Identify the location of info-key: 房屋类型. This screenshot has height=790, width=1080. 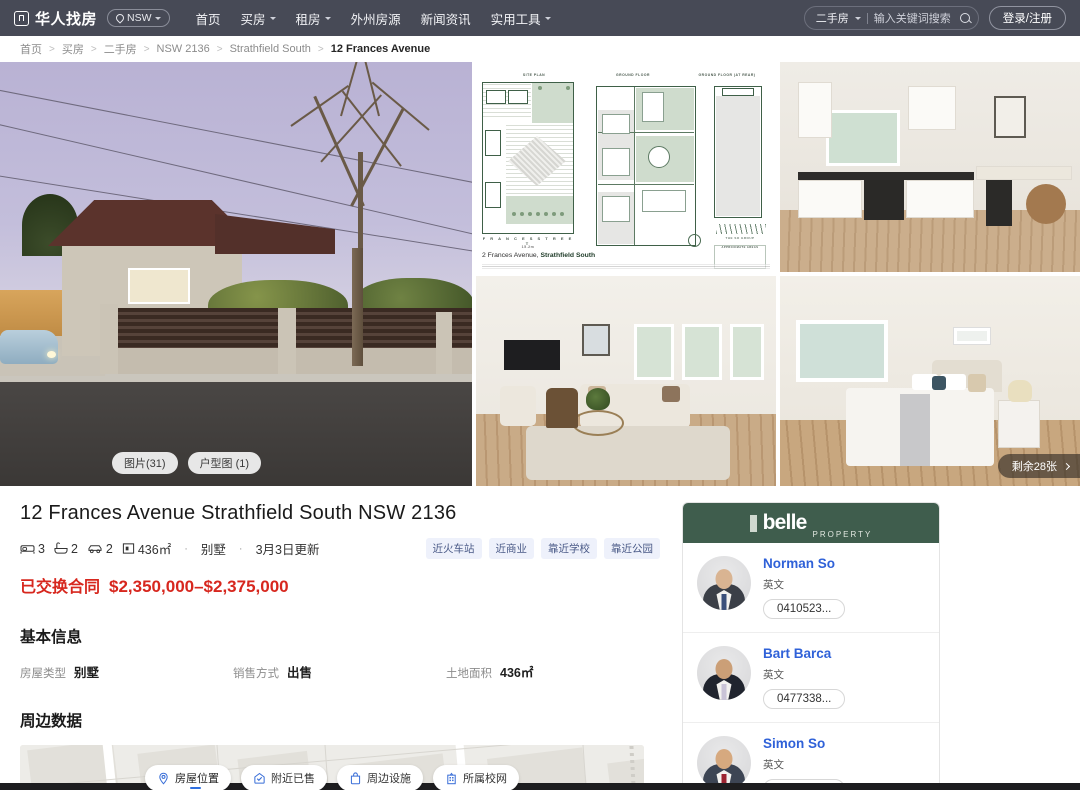
(43, 674).